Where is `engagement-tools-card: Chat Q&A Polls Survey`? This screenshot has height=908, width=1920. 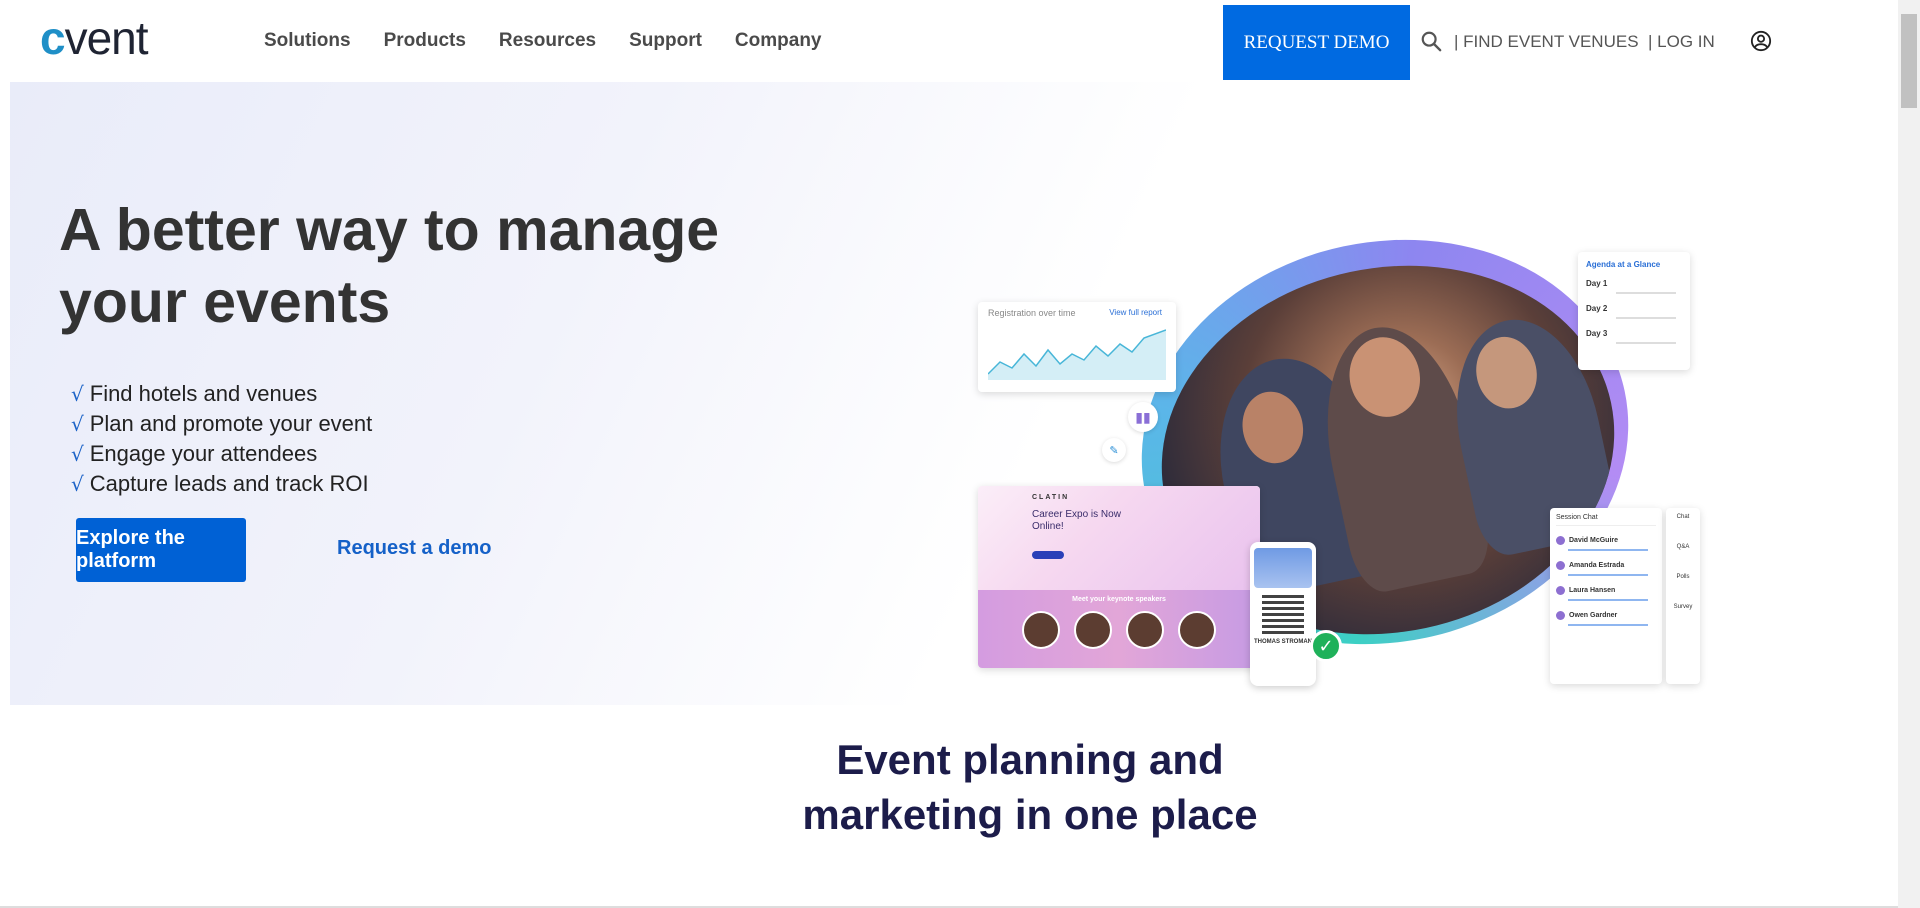 engagement-tools-card: Chat Q&A Polls Survey is located at coordinates (1683, 596).